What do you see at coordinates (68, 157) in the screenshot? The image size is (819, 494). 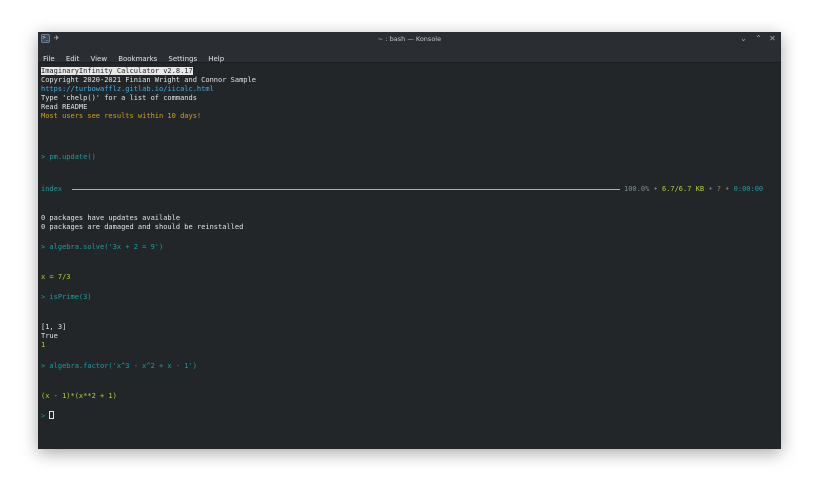 I see `command-line: > pm.update()` at bounding box center [68, 157].